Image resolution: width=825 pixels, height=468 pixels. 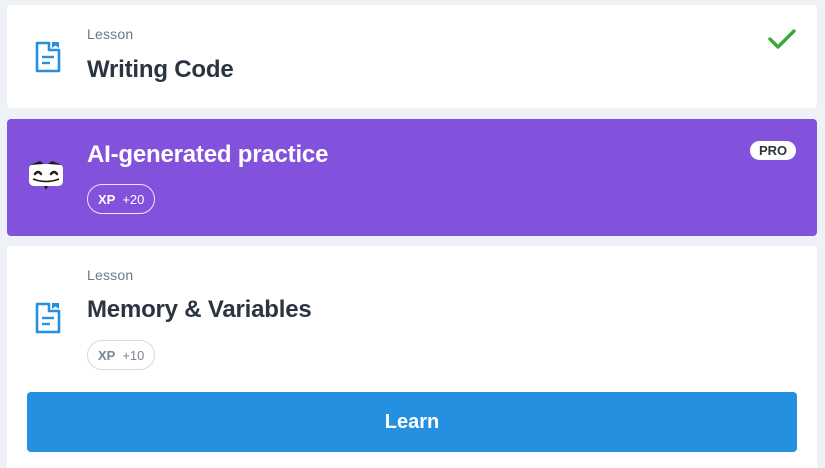 What do you see at coordinates (46, 175) in the screenshot?
I see `robot-mascot-icon` at bounding box center [46, 175].